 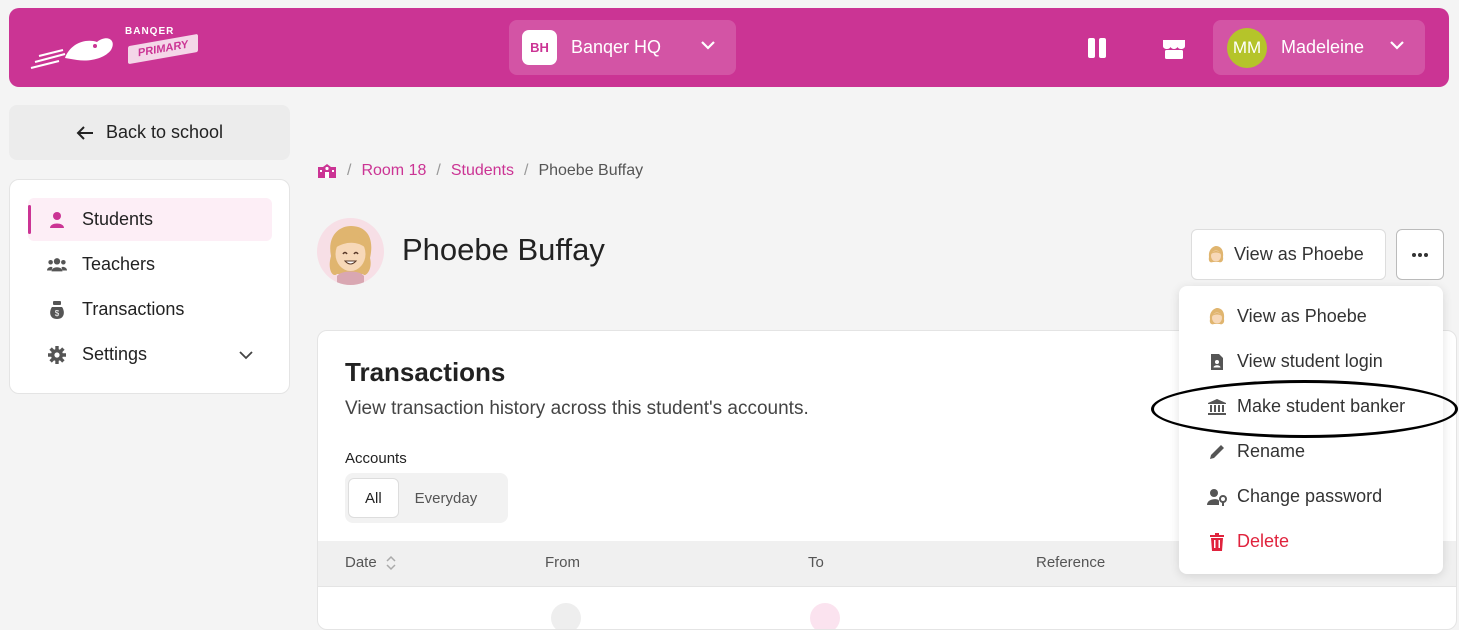 I want to click on more-actions-button, so click(x=1420, y=254).